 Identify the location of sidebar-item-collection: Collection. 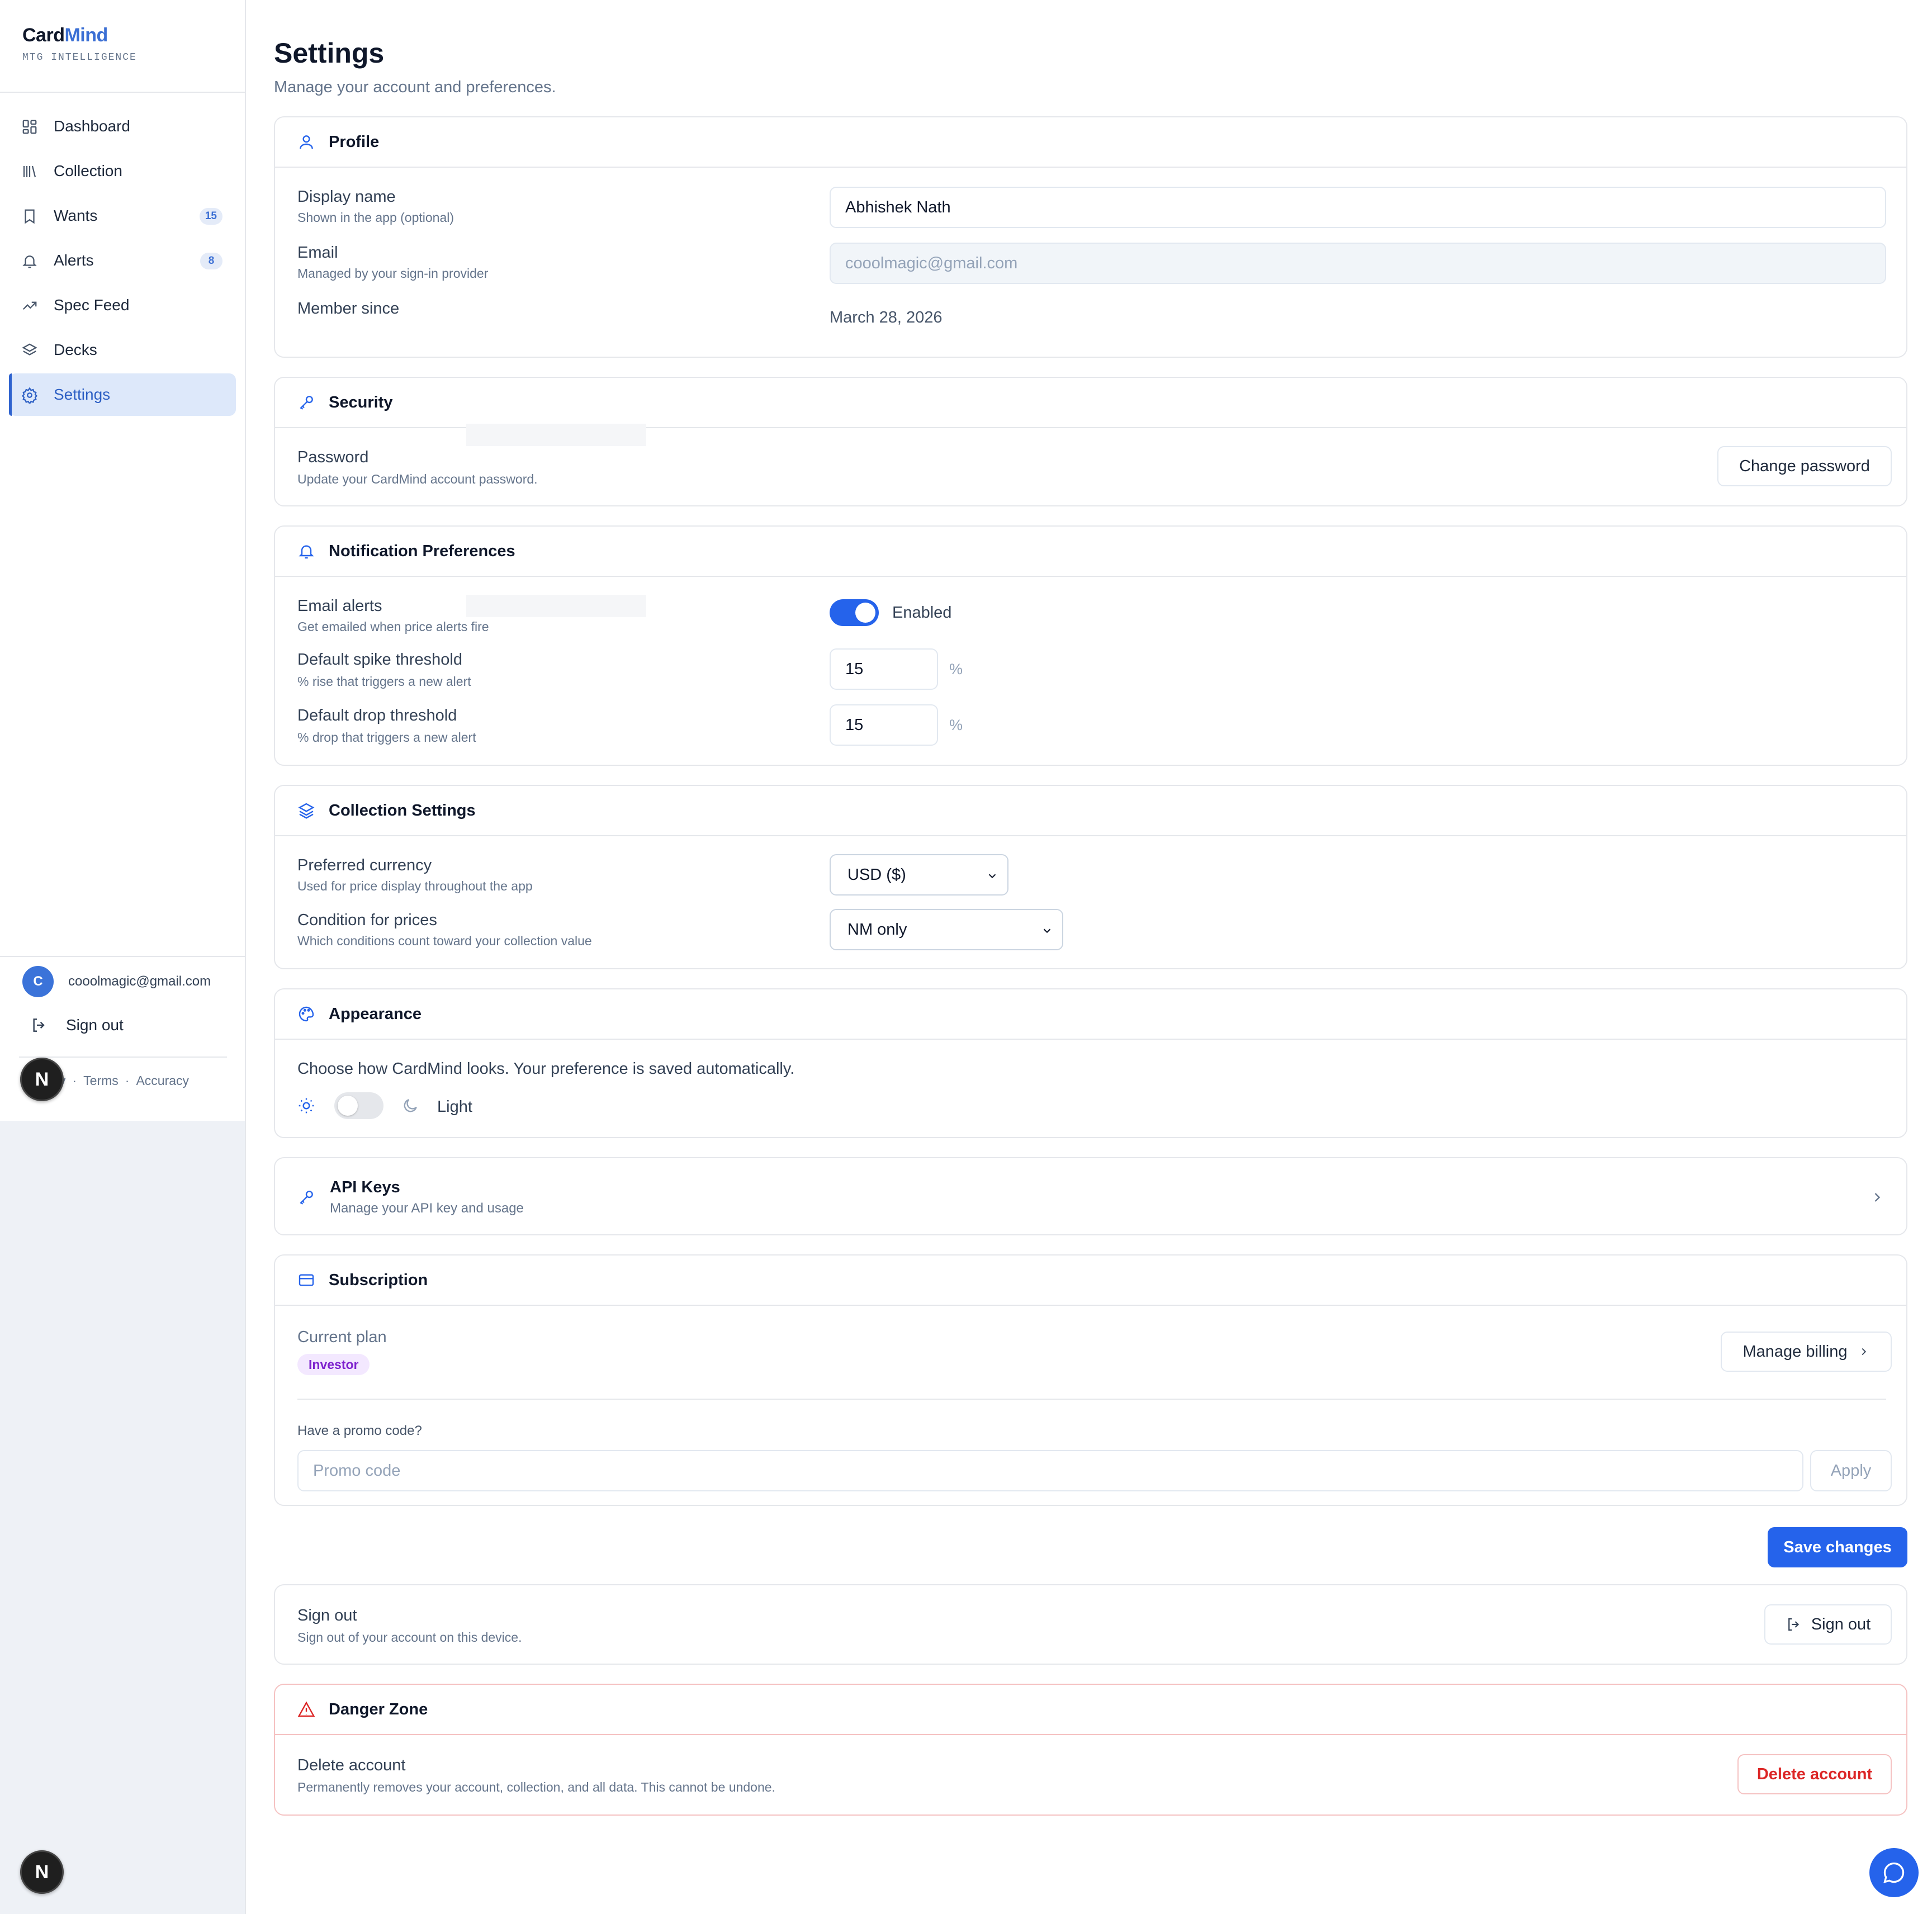
(122, 171).